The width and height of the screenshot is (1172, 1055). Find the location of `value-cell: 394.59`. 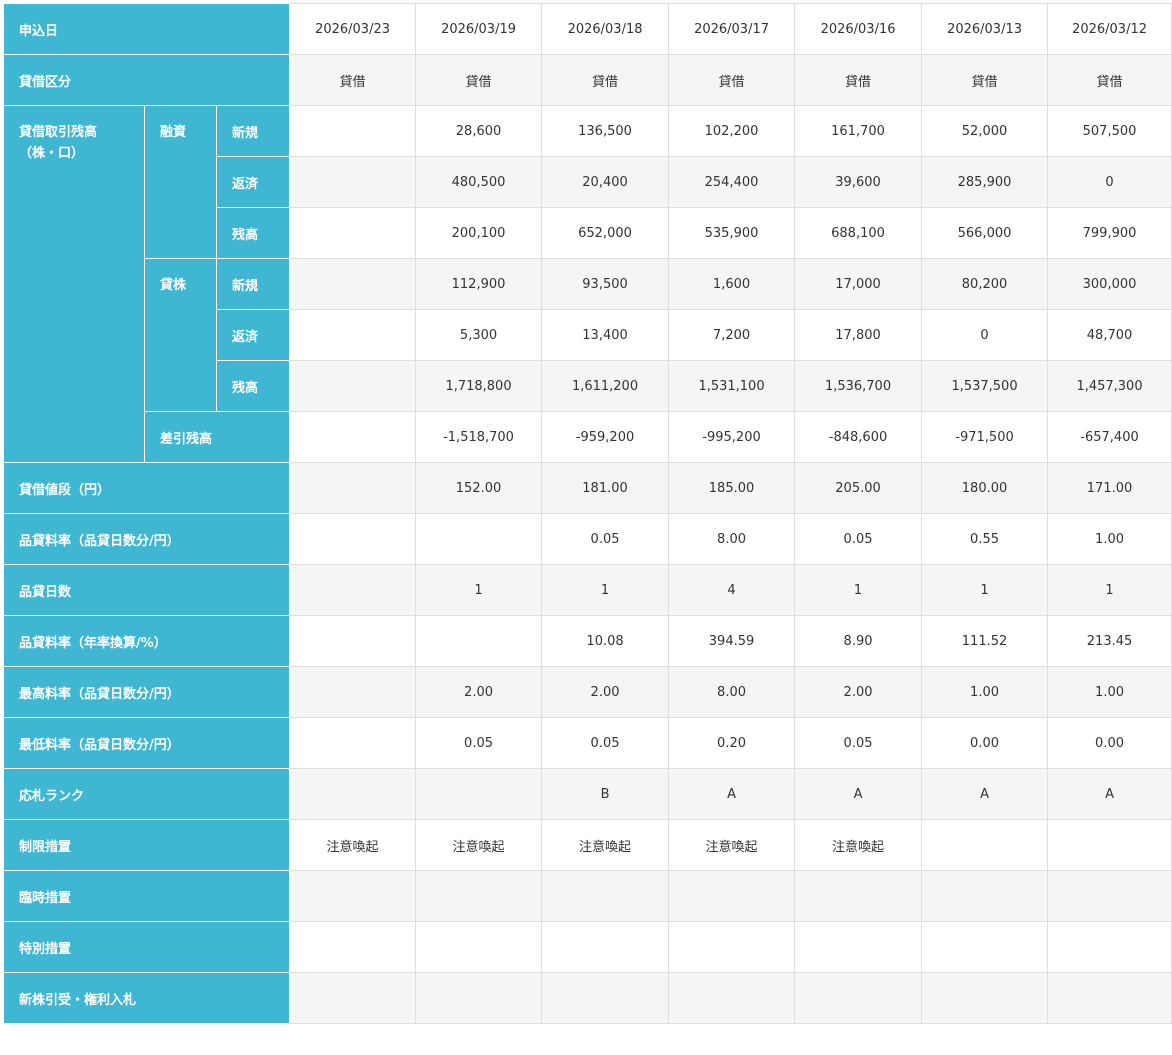

value-cell: 394.59 is located at coordinates (732, 641).